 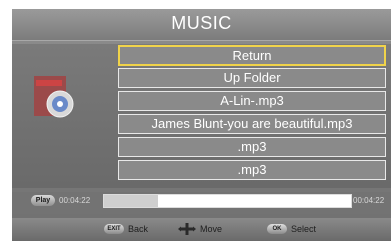 I want to click on list-item-file: A-Lin-.mp3, so click(x=252, y=101).